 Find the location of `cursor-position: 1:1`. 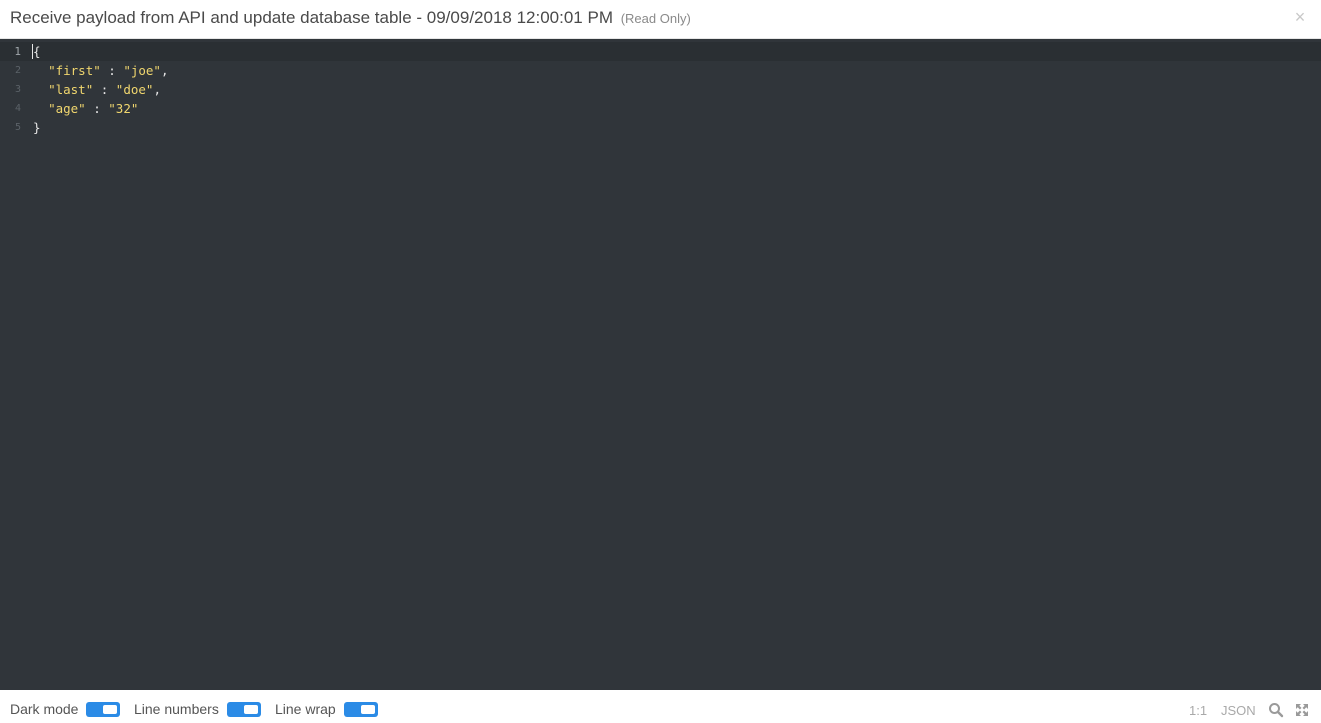

cursor-position: 1:1 is located at coordinates (1198, 710).